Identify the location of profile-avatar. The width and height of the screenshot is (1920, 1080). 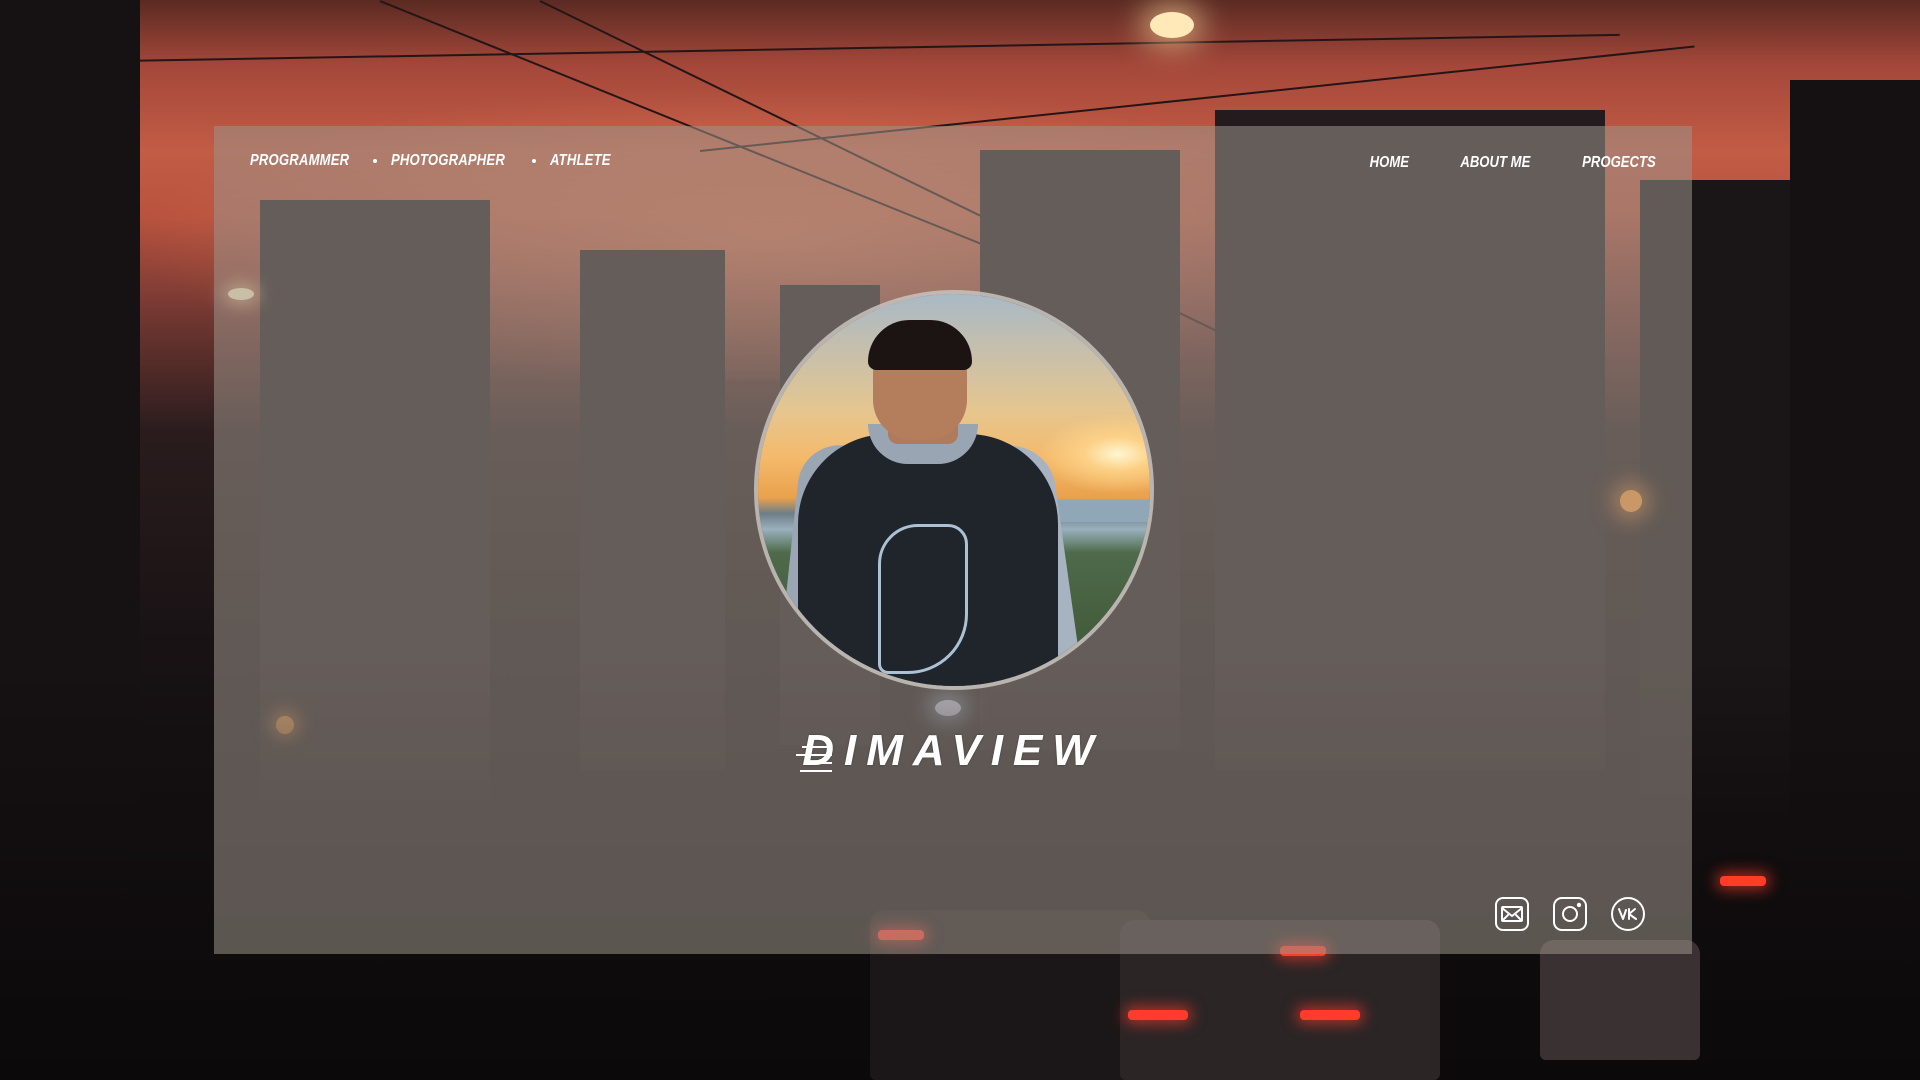
(954, 490).